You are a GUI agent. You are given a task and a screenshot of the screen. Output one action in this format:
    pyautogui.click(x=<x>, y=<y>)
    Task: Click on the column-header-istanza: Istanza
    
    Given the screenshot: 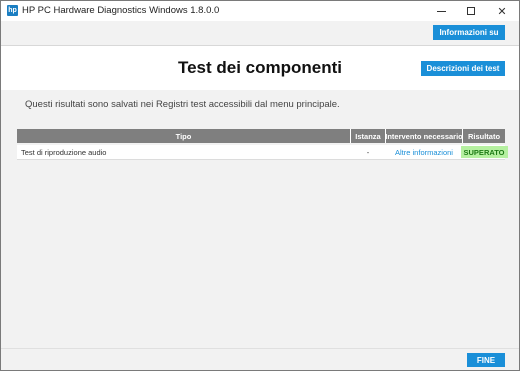 What is the action you would take?
    pyautogui.click(x=368, y=136)
    